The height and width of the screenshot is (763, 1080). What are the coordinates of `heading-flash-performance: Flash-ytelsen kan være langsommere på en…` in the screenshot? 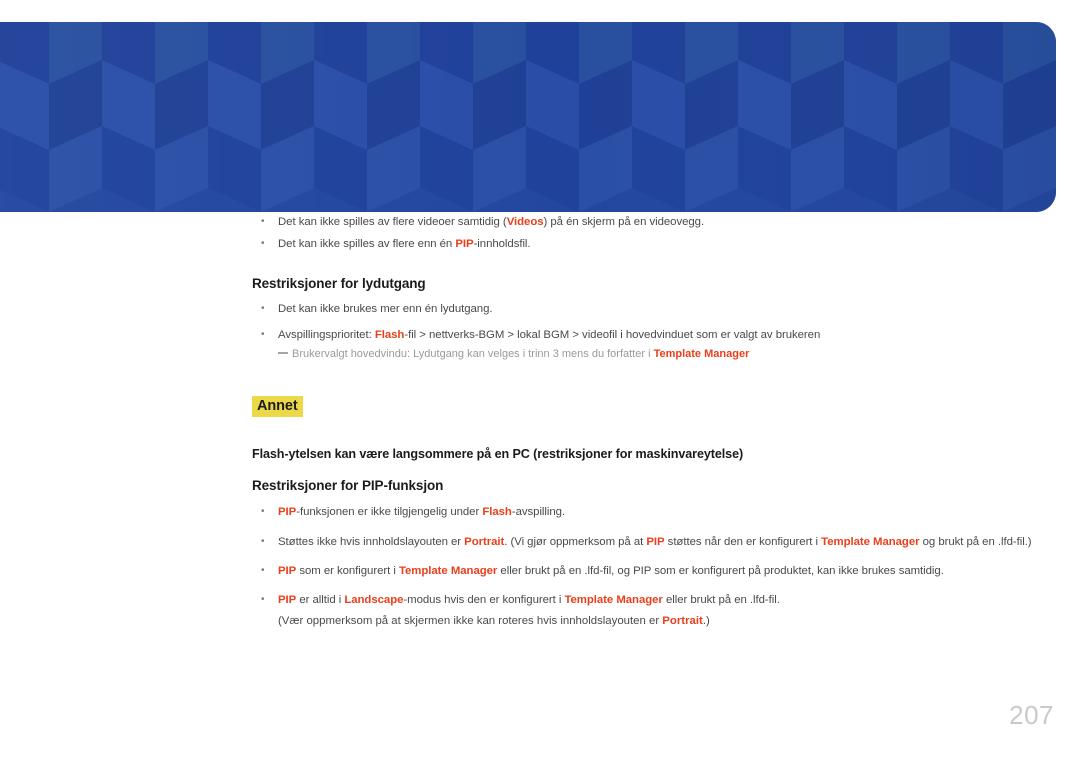 It's located at (498, 454).